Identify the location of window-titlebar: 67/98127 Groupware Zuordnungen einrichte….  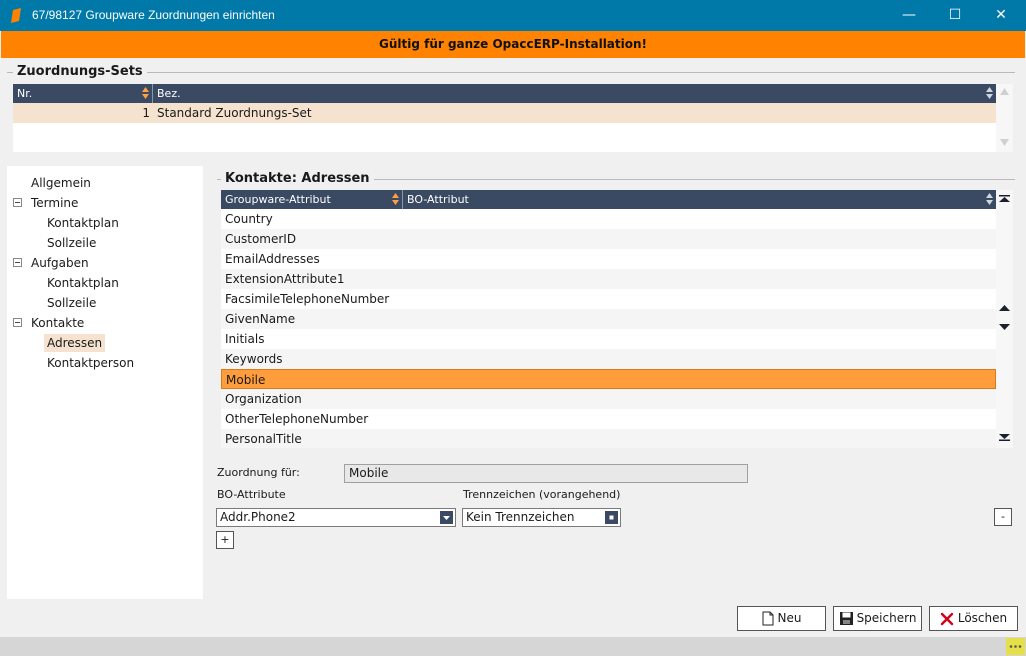
(513, 15).